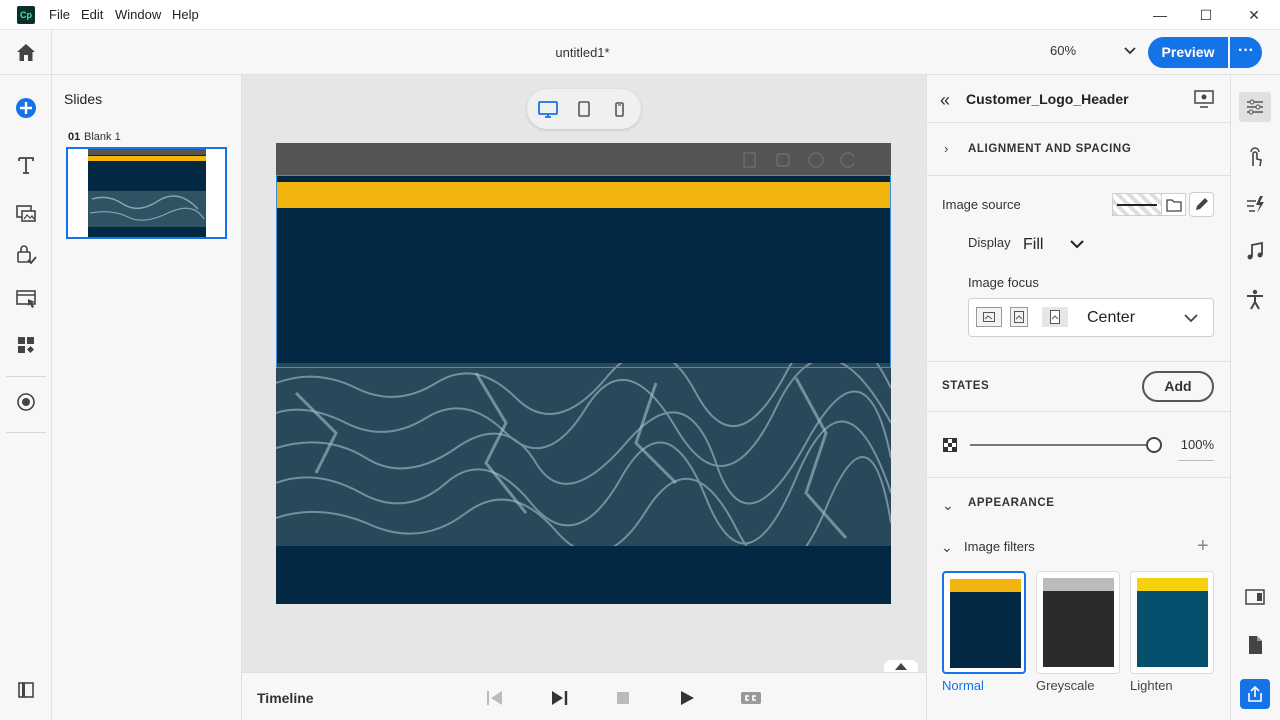  What do you see at coordinates (945, 100) in the screenshot?
I see `collapse-panel-button: «` at bounding box center [945, 100].